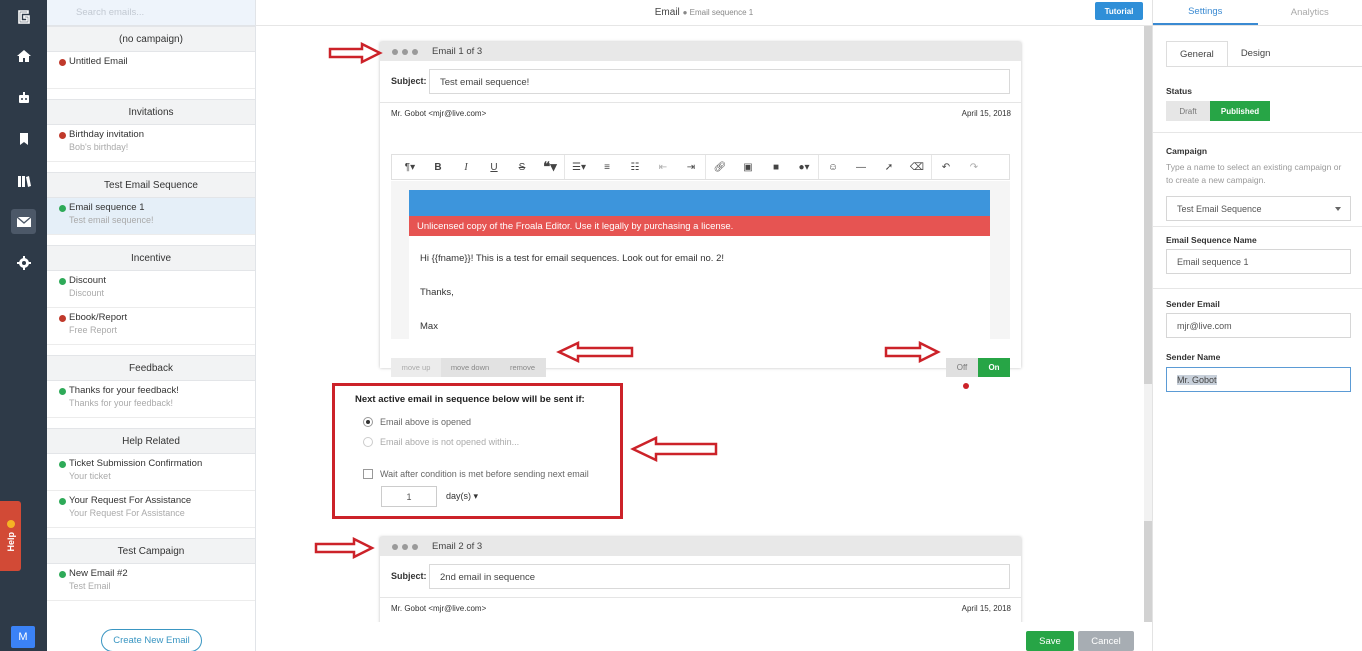 The width and height of the screenshot is (1362, 651). I want to click on remove-button: remove, so click(522, 367).